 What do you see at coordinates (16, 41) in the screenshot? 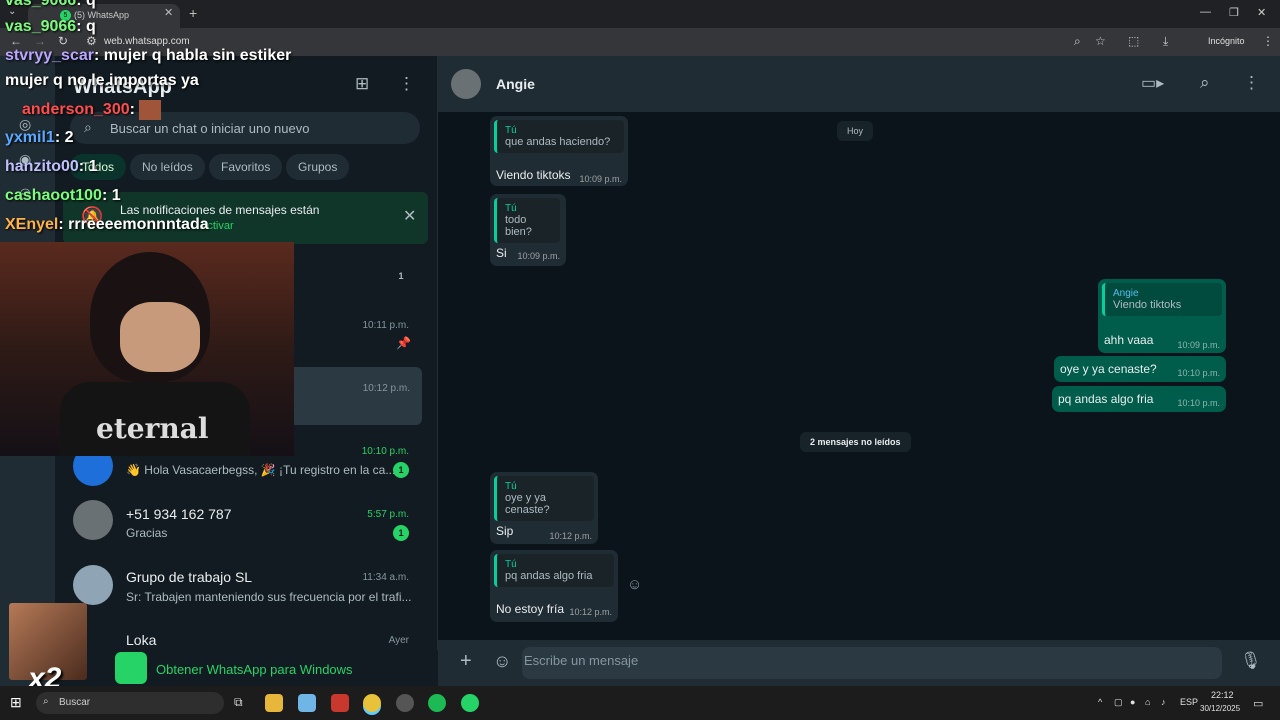
I see `back-icon: ←` at bounding box center [16, 41].